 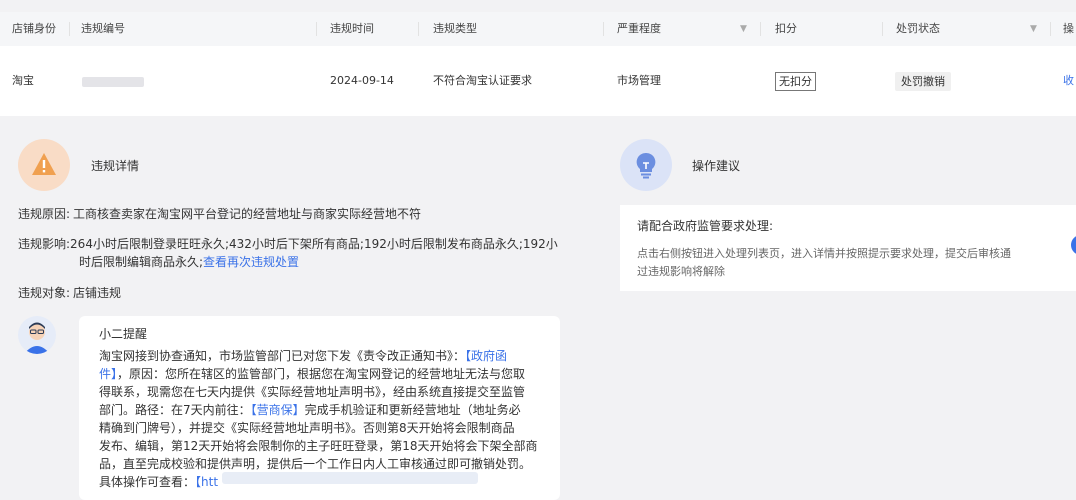 What do you see at coordinates (310, 410) in the screenshot?
I see `tip-line: 部门。路径：在7天内前往：【营商保】完成手机验证和更新经营地址（地址务必` at bounding box center [310, 410].